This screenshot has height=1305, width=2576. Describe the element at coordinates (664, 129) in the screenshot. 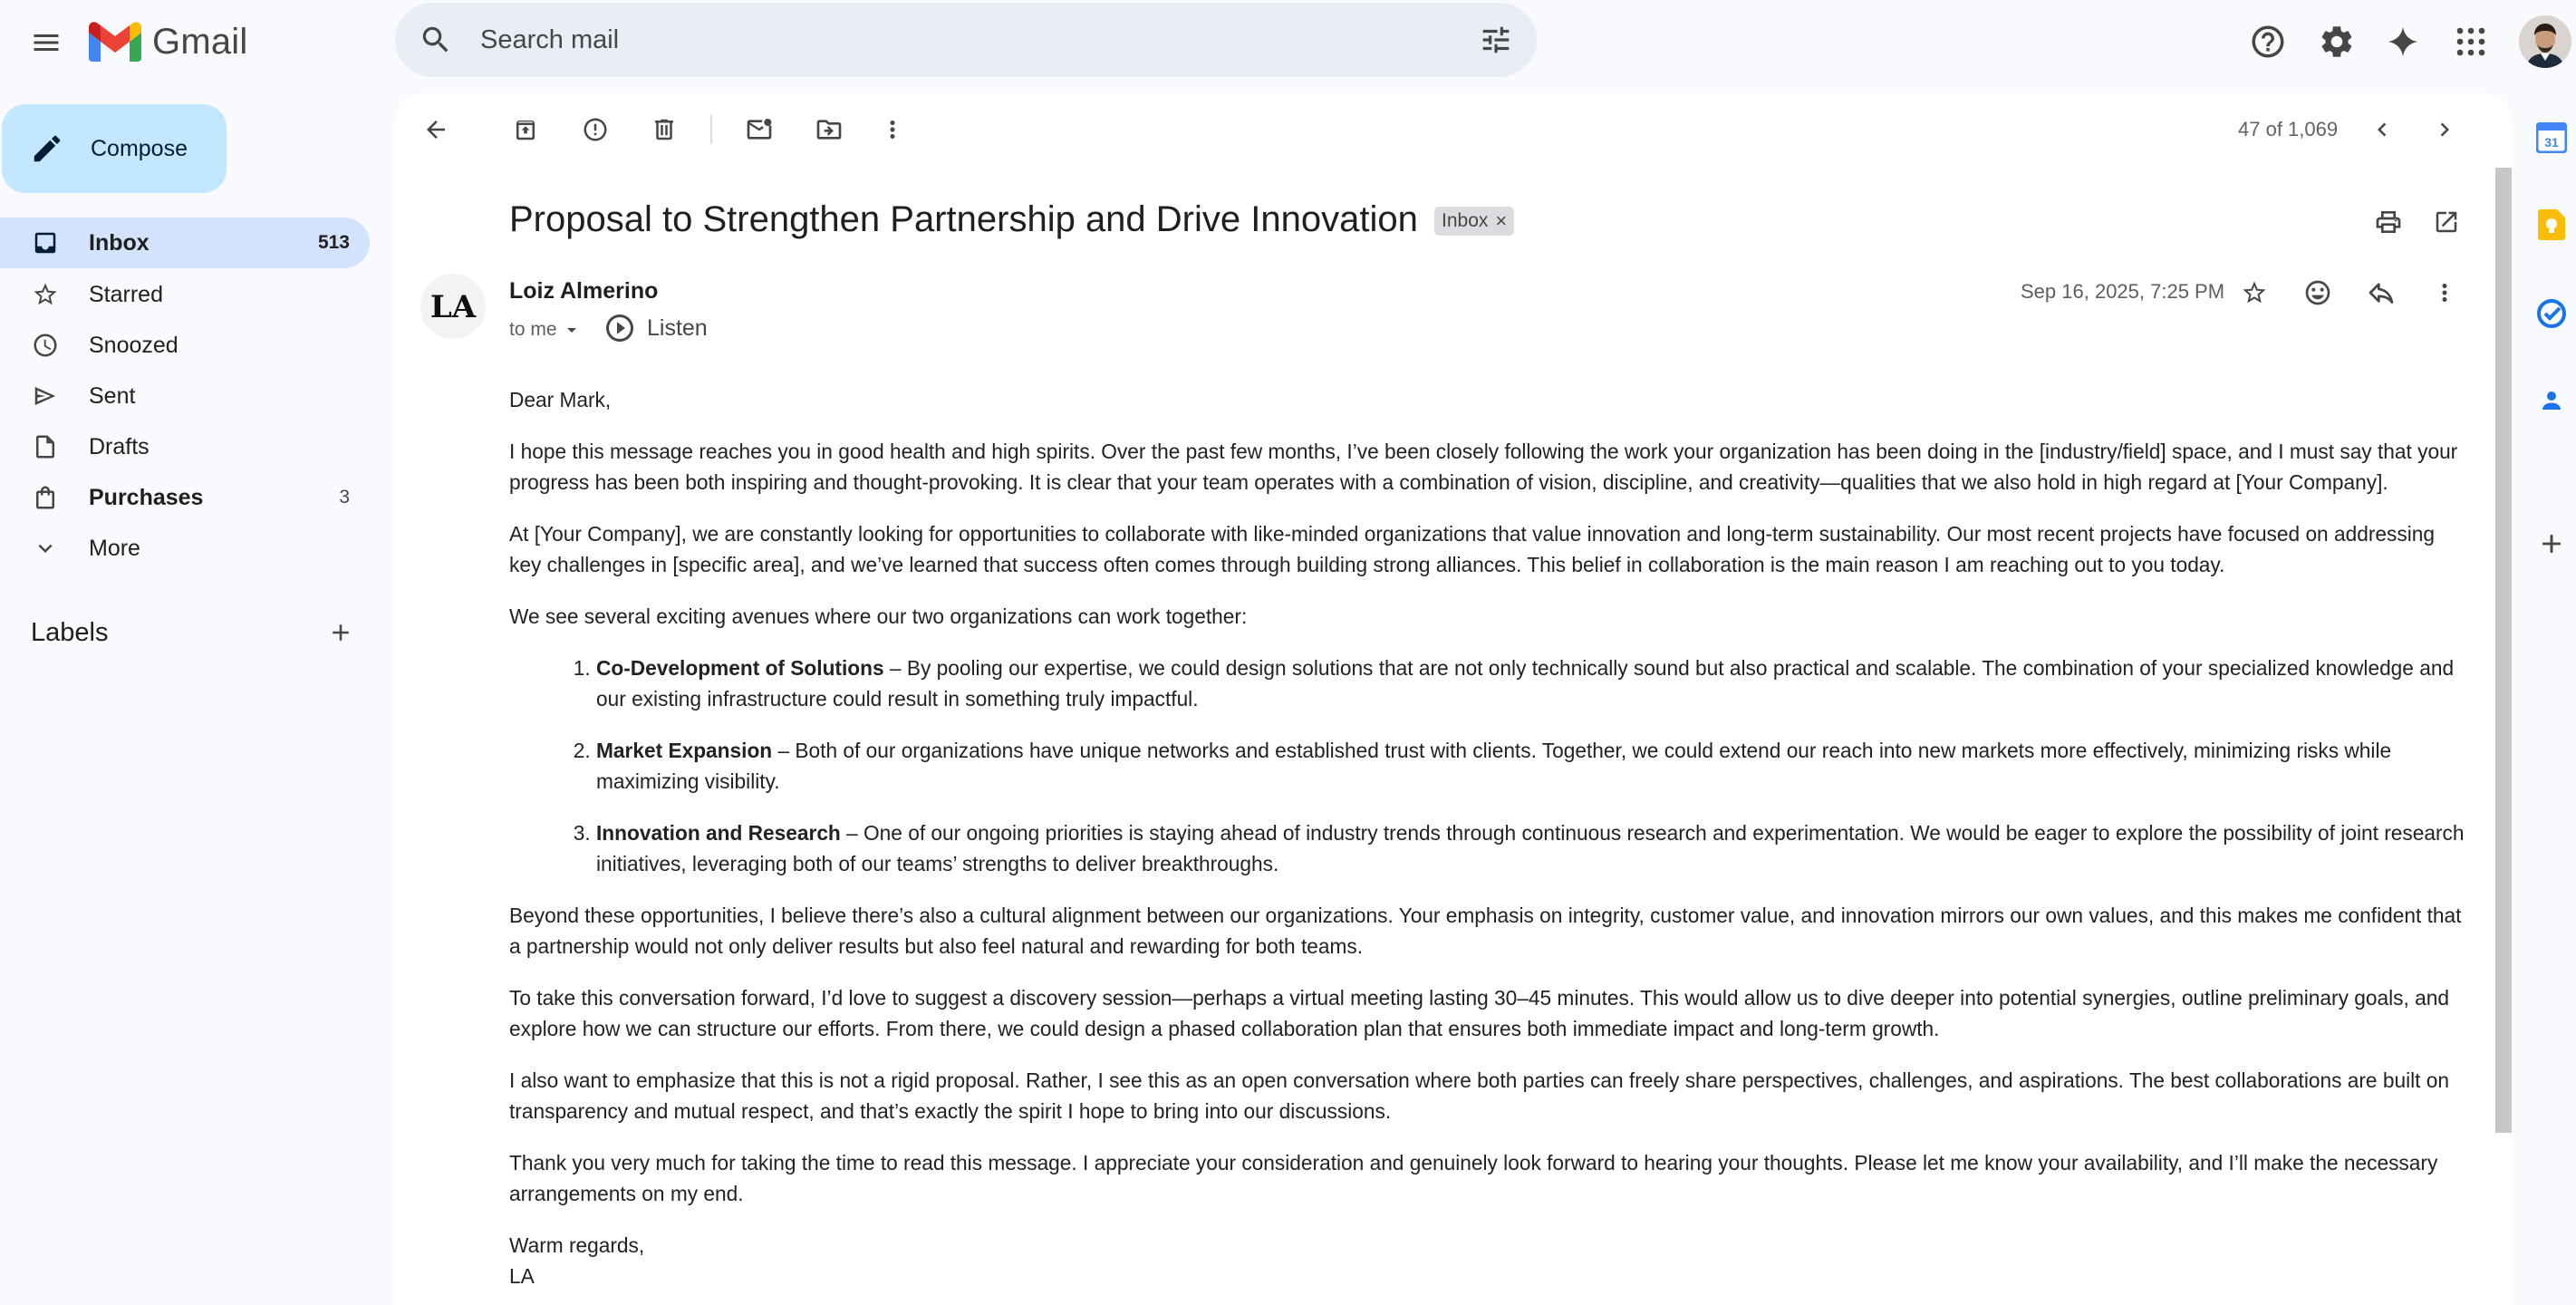

I see `delete-trash-icon` at that location.